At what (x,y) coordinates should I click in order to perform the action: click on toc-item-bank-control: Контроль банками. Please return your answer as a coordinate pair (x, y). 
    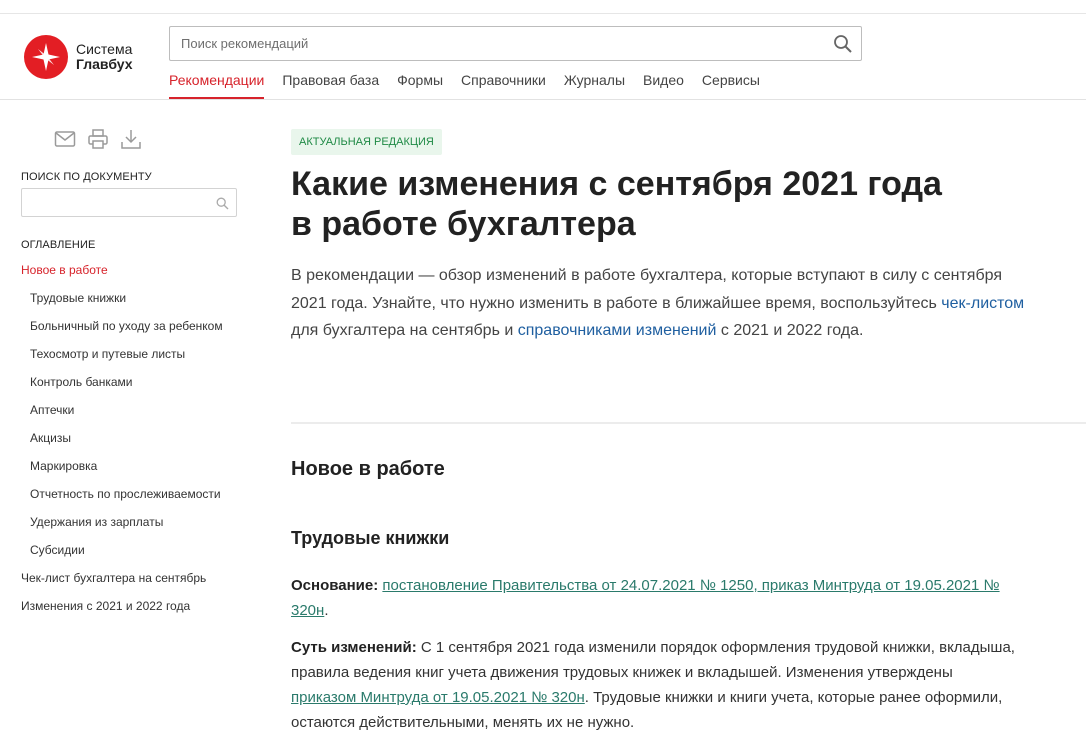
    Looking at the image, I should click on (122, 388).